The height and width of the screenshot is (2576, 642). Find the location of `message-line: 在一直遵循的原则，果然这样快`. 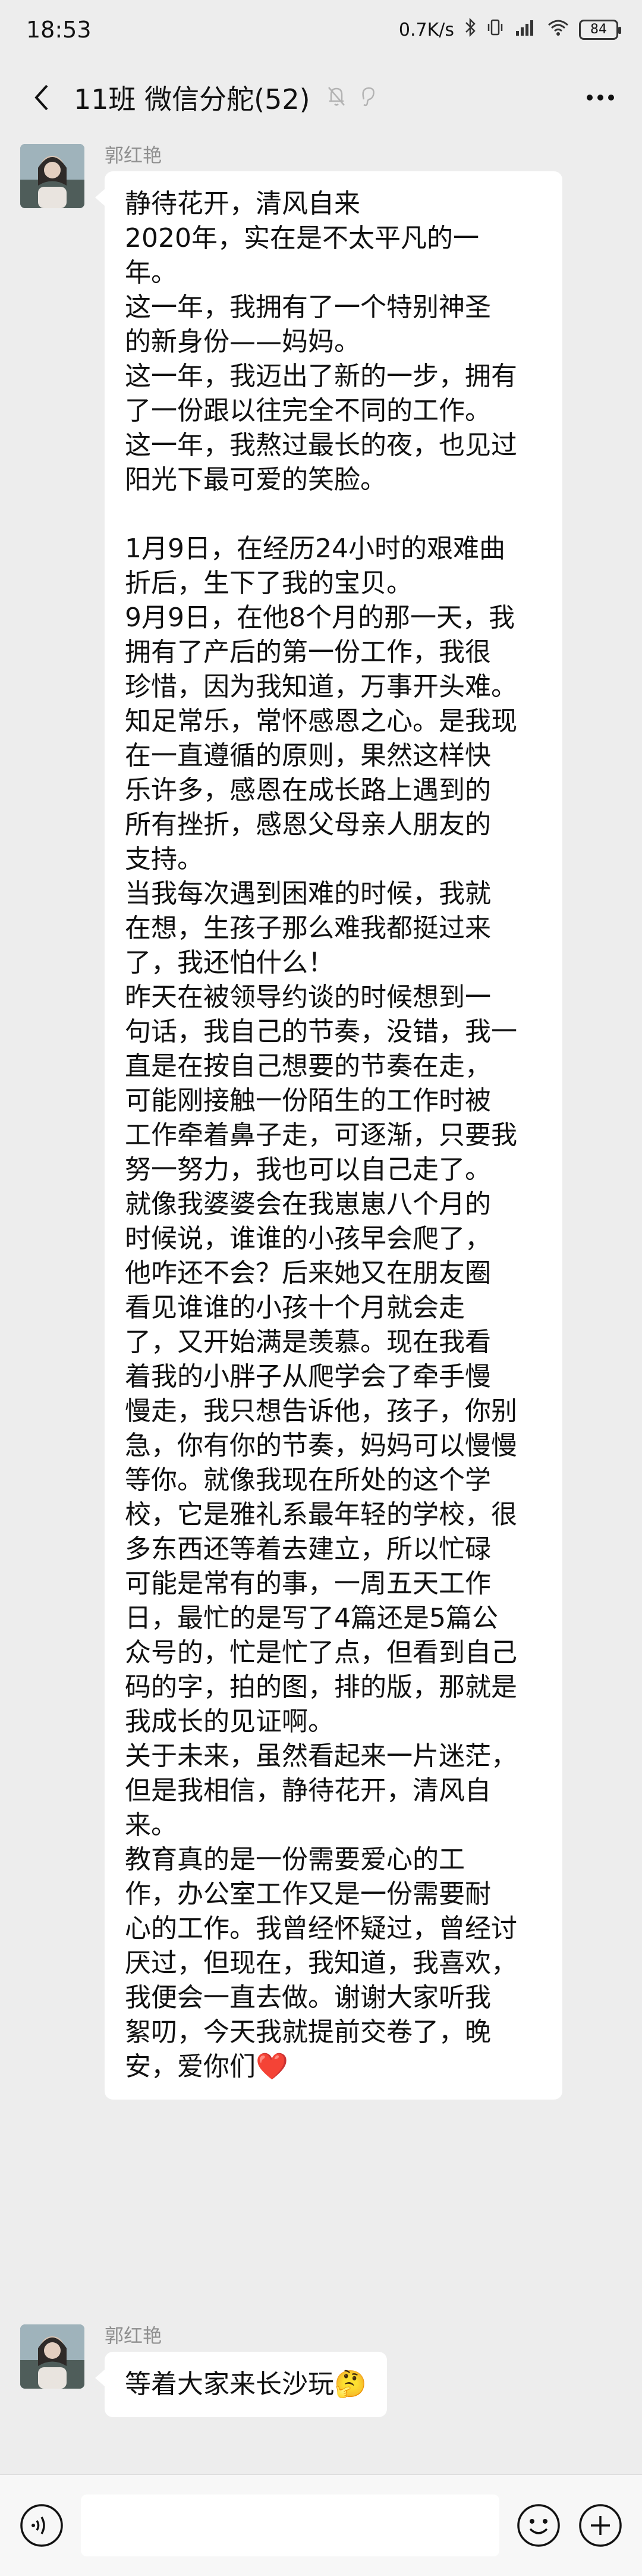

message-line: 在一直遵循的原则，果然这样快 is located at coordinates (308, 756).